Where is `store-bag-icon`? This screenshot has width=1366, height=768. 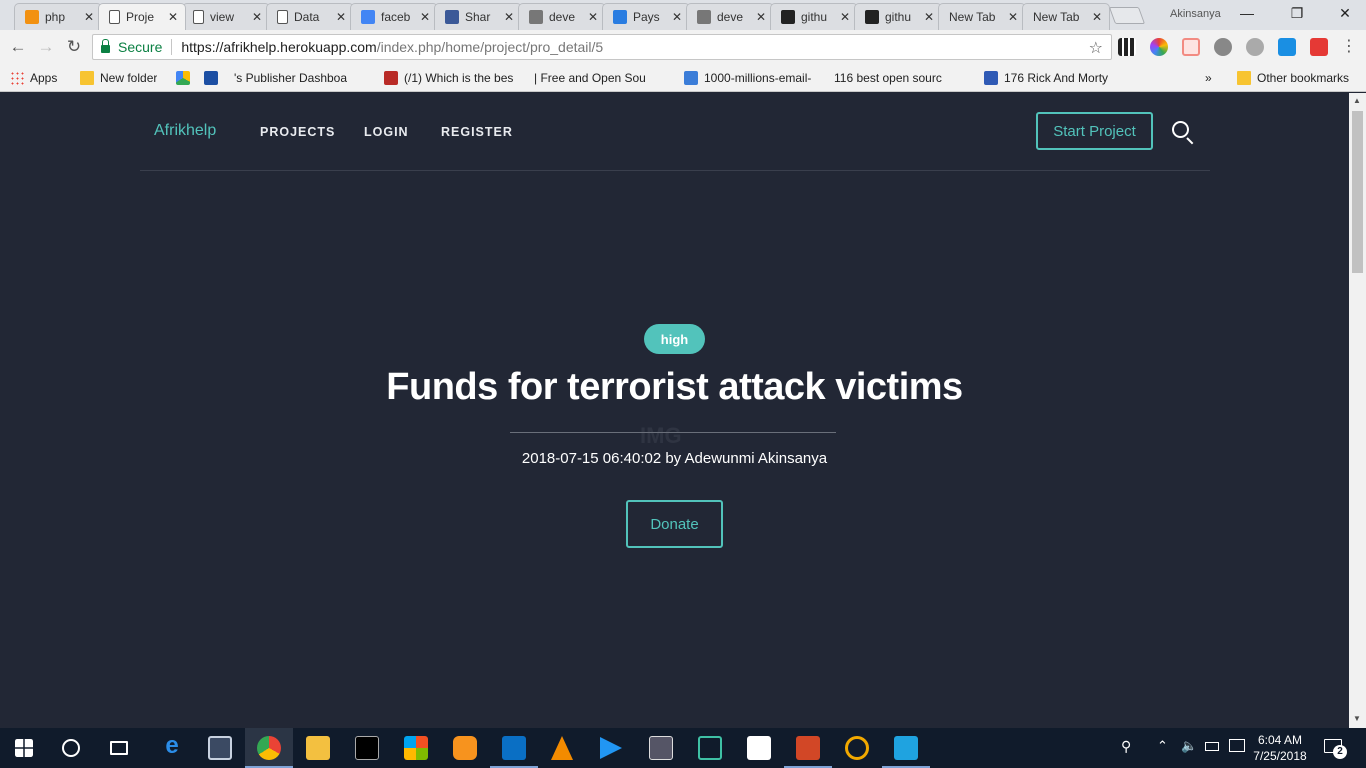 store-bag-icon is located at coordinates (220, 748).